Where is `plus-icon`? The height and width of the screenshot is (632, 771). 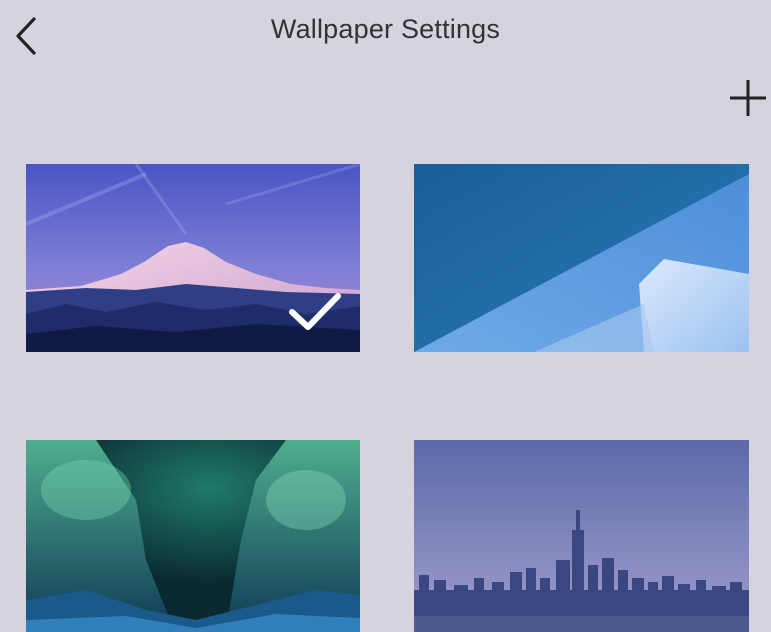
plus-icon is located at coordinates (748, 98).